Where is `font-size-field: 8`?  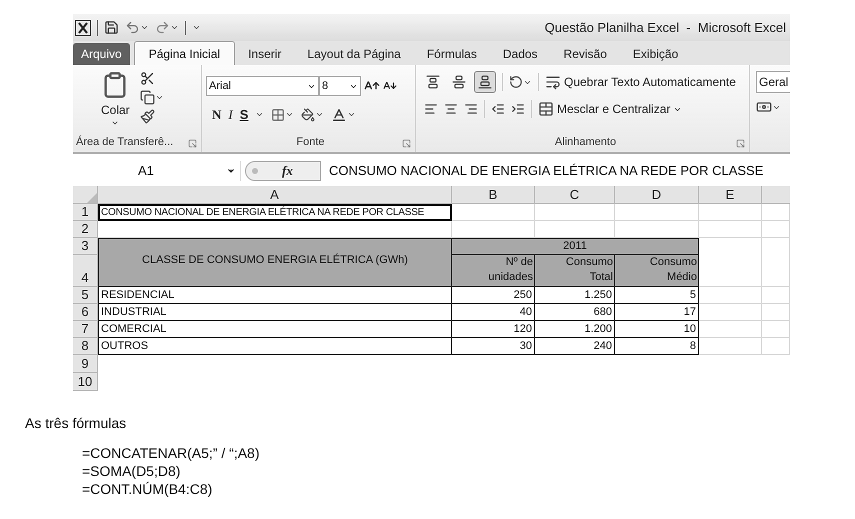
font-size-field: 8 is located at coordinates (340, 86).